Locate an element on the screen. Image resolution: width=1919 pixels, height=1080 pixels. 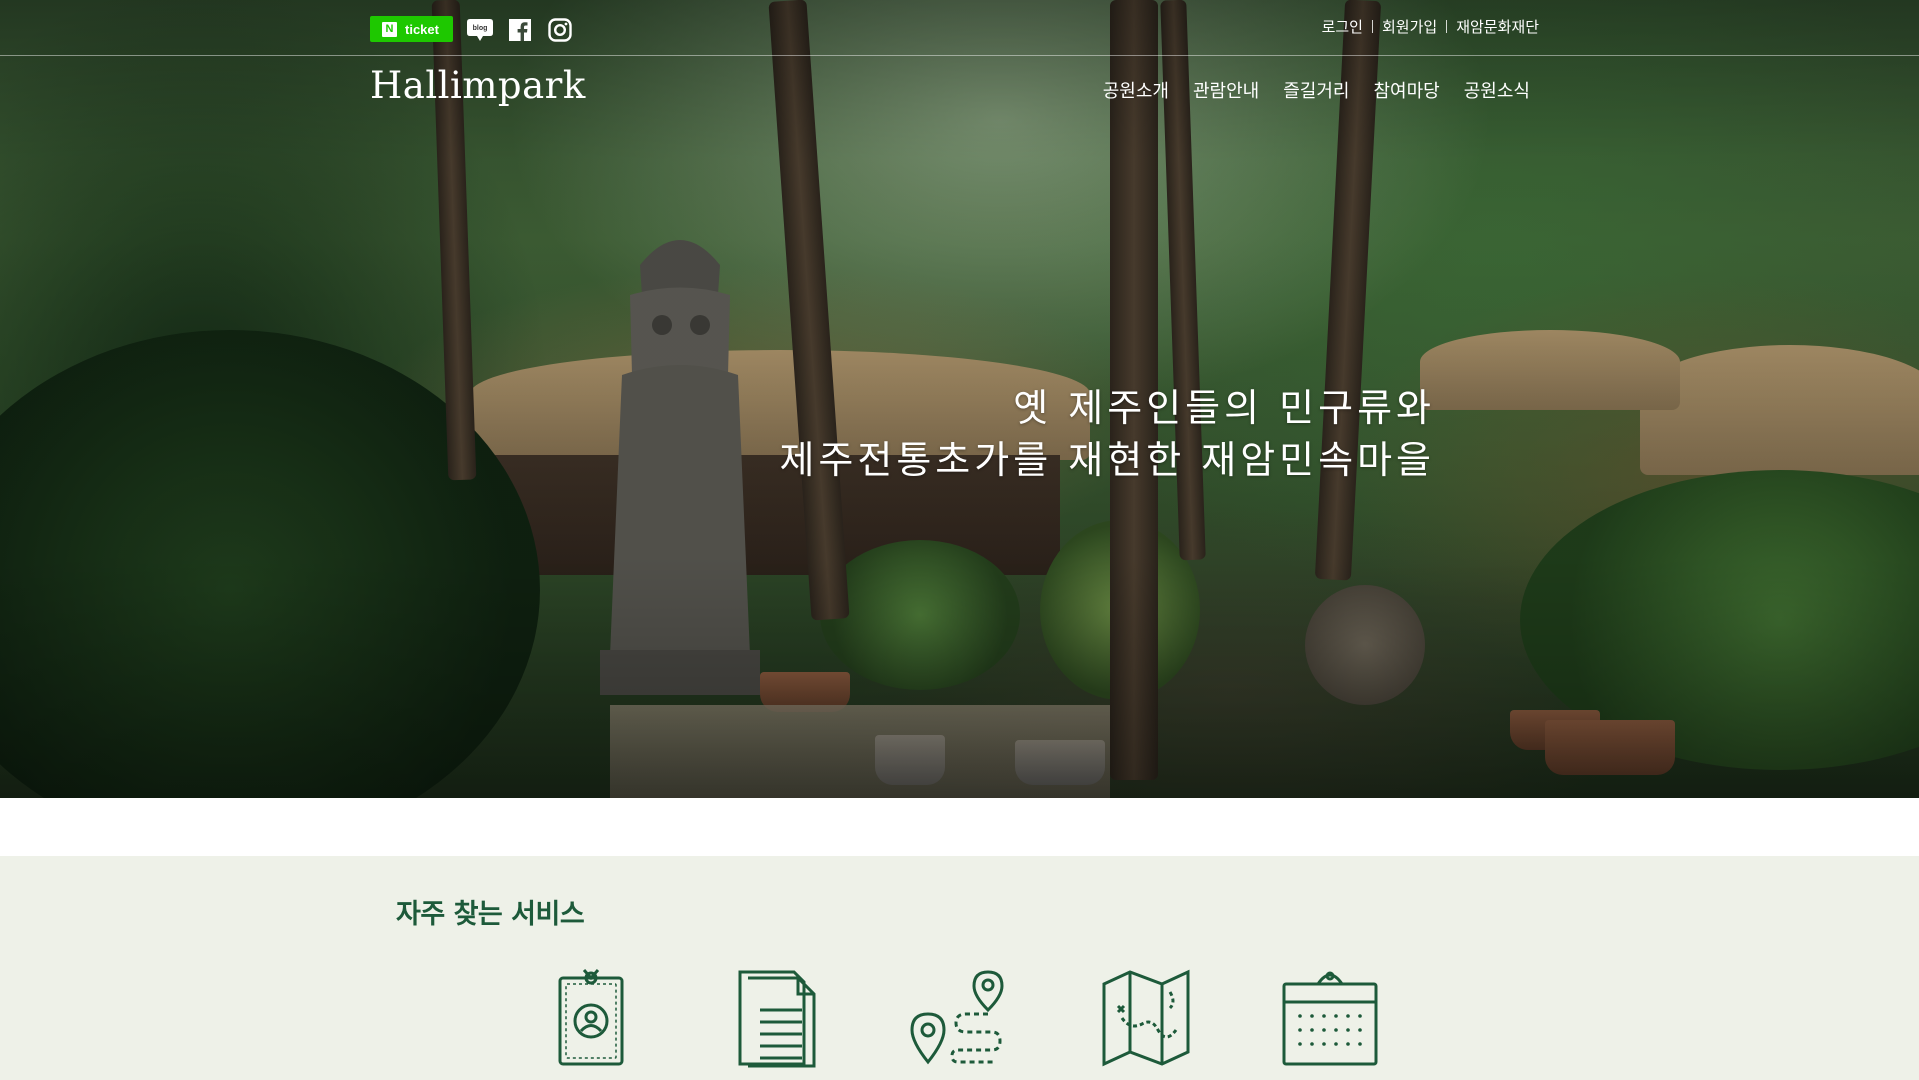
nav-attractions: 즐길거리 is located at coordinates (1316, 90).